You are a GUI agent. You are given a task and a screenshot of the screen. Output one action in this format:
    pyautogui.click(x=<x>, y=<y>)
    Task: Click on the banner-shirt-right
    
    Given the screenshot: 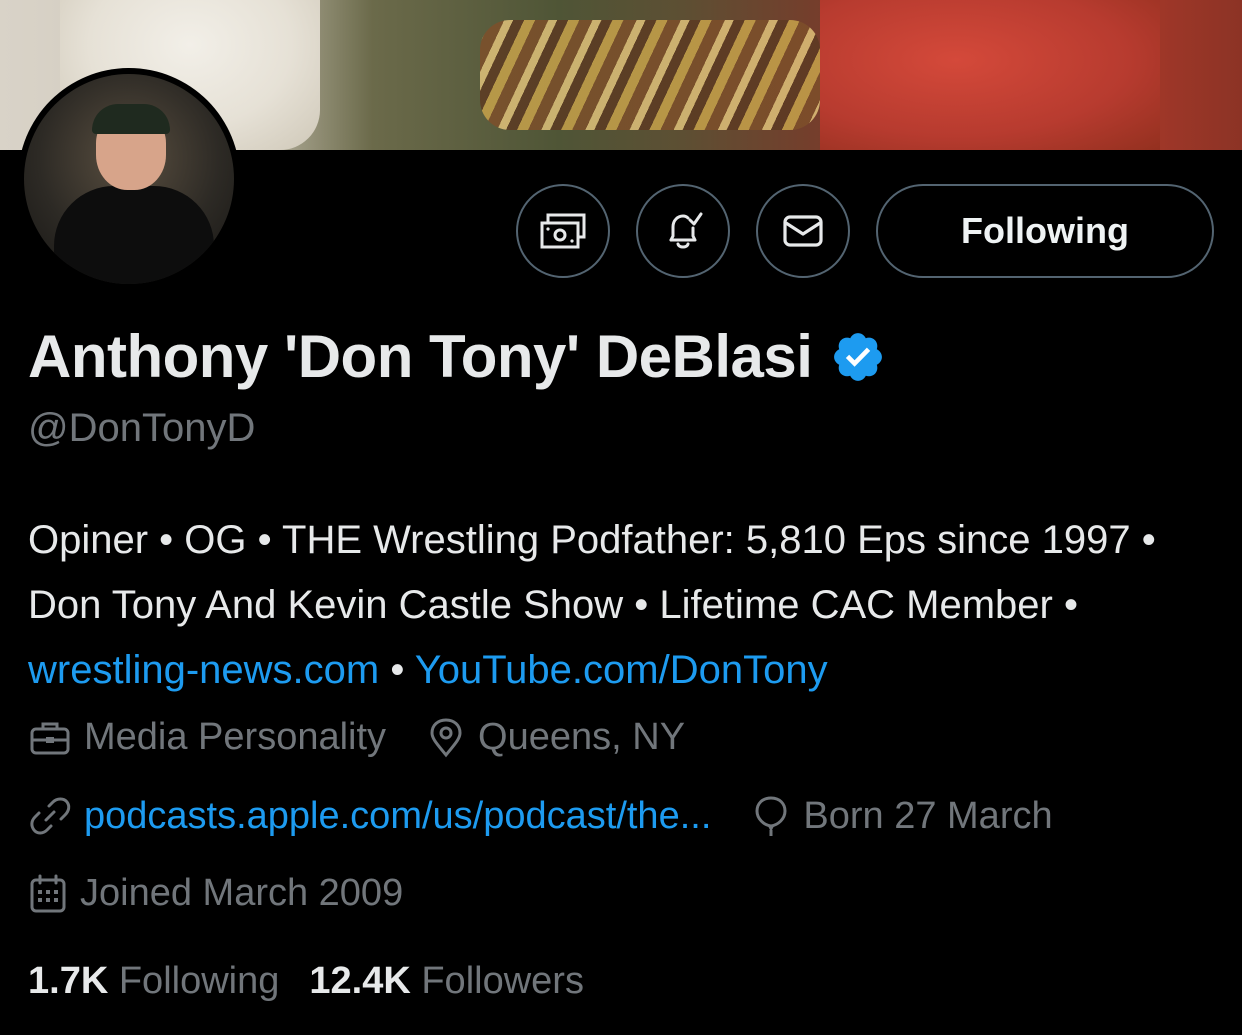 What is the action you would take?
    pyautogui.click(x=990, y=75)
    